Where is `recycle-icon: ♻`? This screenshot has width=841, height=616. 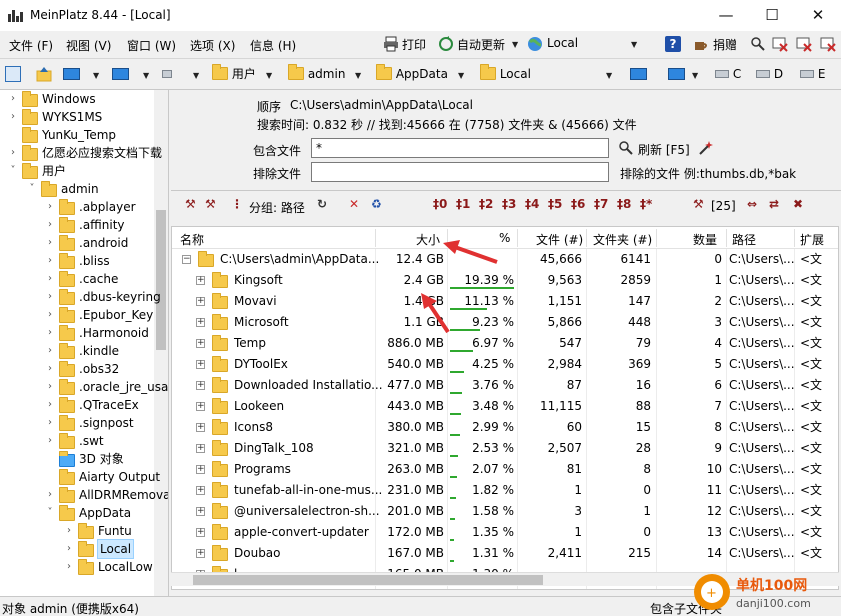 recycle-icon: ♻ is located at coordinates (376, 204).